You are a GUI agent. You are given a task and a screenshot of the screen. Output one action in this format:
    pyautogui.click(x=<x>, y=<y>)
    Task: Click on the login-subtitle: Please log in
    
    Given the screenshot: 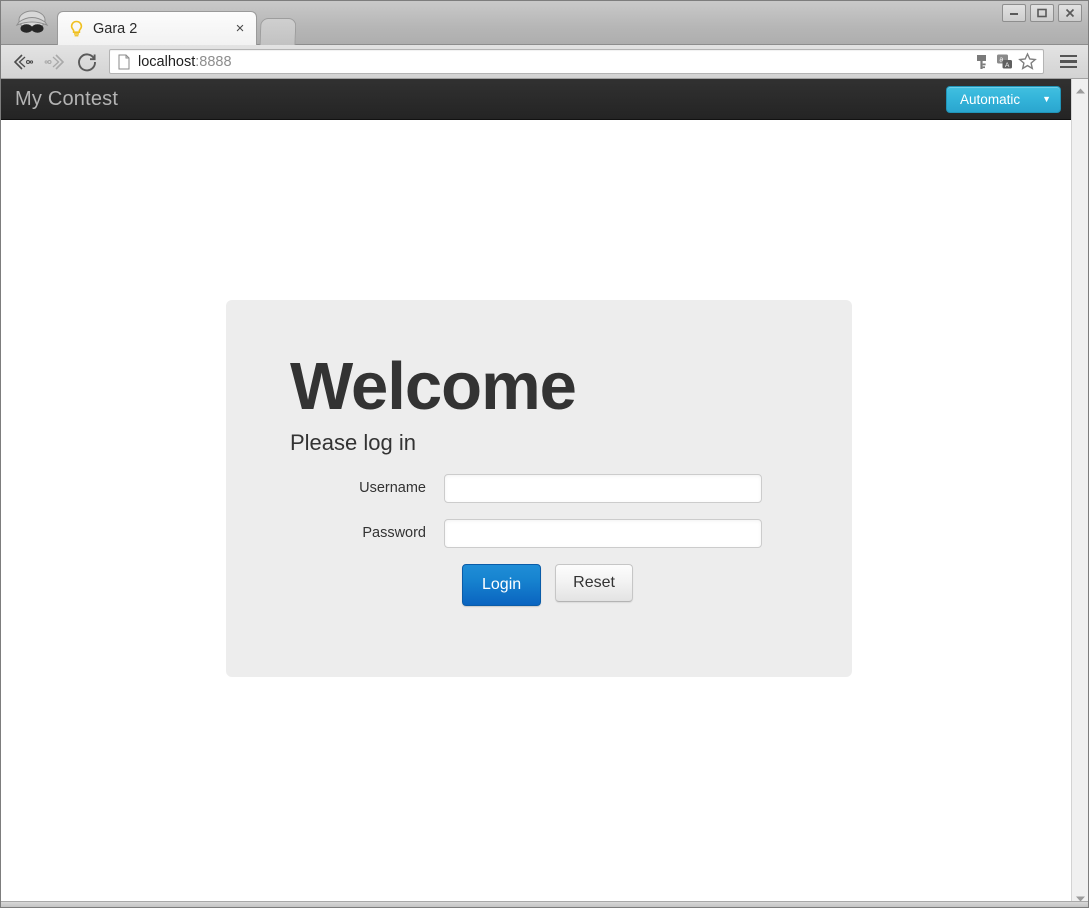 What is the action you would take?
    pyautogui.click(x=353, y=442)
    